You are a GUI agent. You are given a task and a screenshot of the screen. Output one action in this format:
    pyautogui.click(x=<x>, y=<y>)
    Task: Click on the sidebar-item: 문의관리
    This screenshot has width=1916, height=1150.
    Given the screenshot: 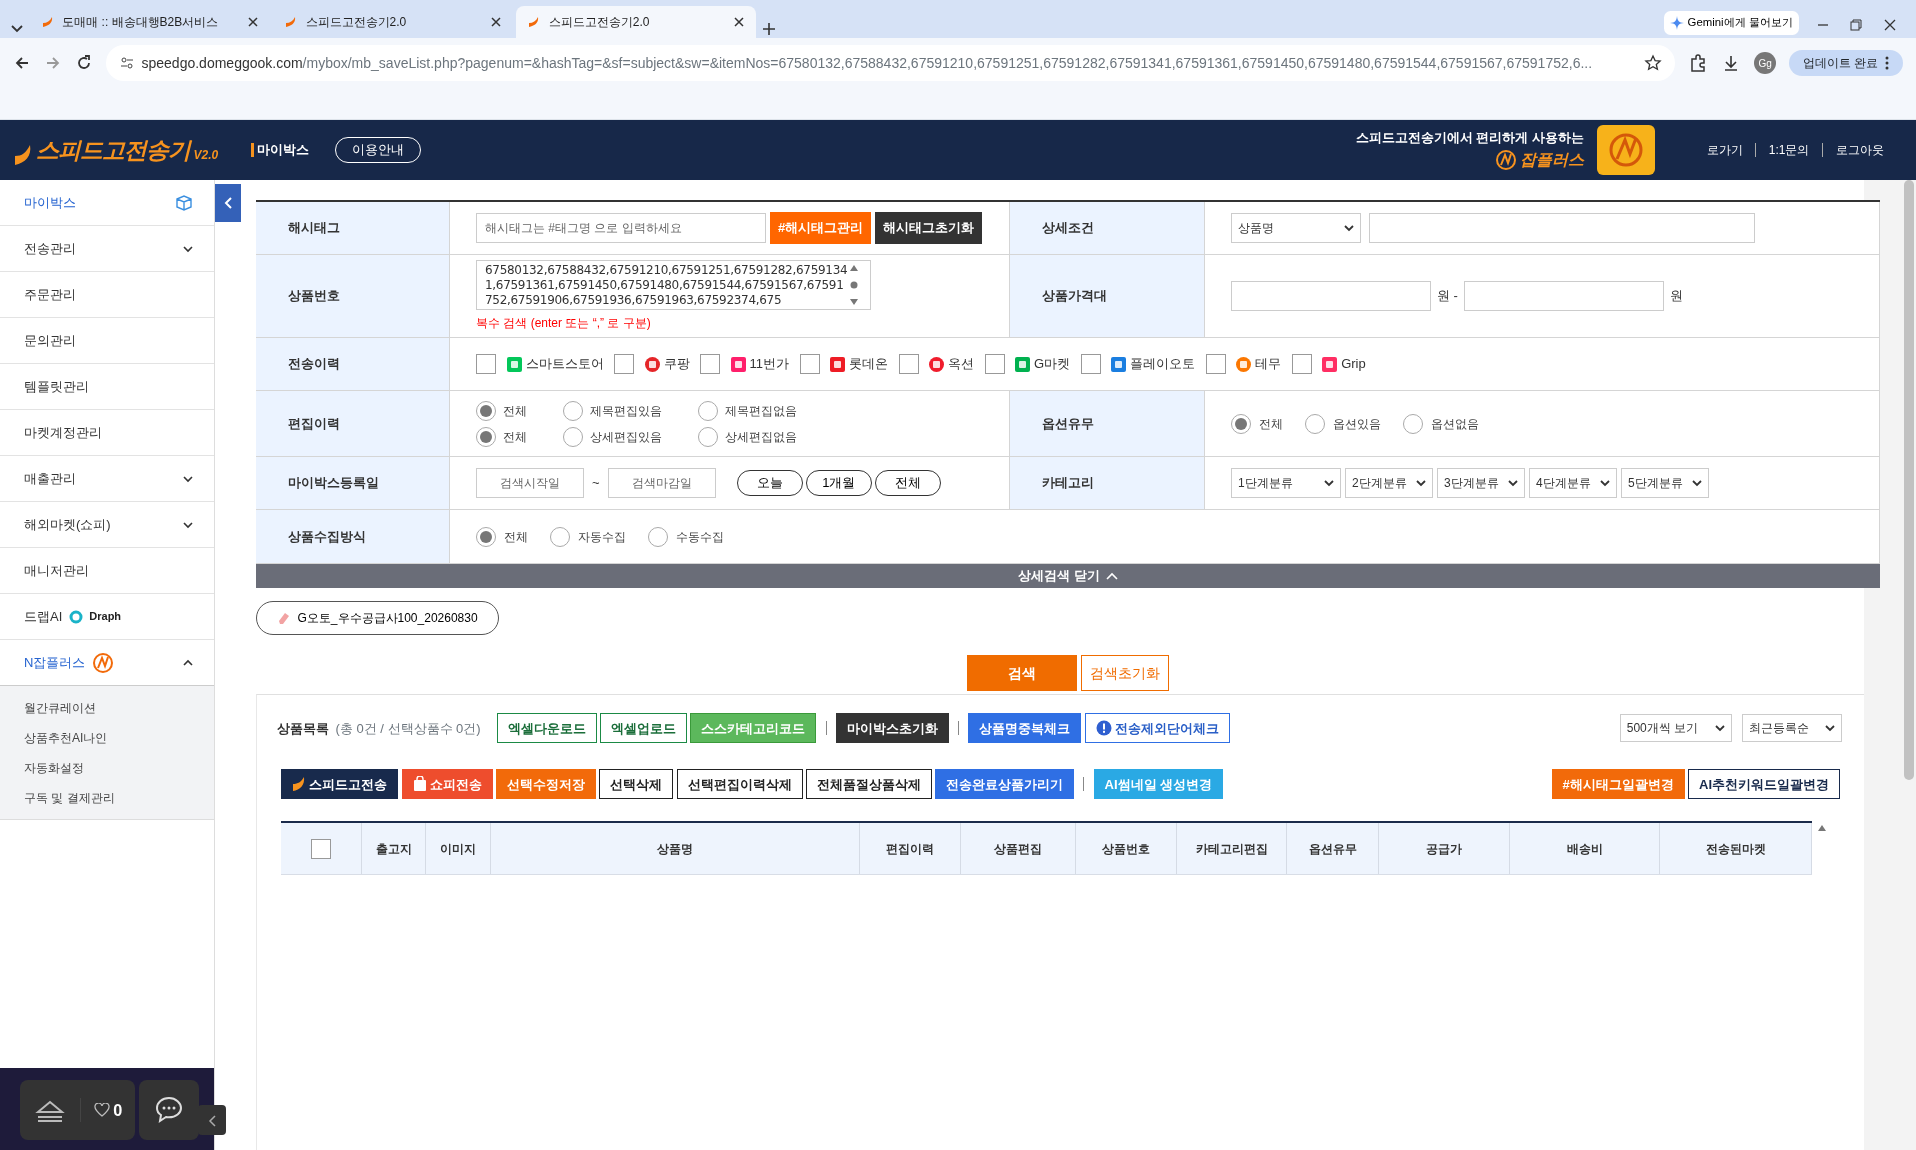 What is the action you would take?
    pyautogui.click(x=107, y=341)
    